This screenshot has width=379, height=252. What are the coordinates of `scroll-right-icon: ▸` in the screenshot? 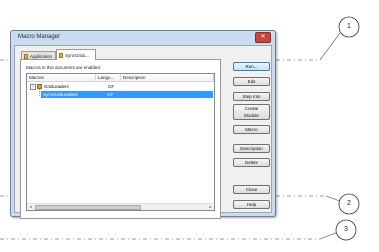 It's located at (210, 207).